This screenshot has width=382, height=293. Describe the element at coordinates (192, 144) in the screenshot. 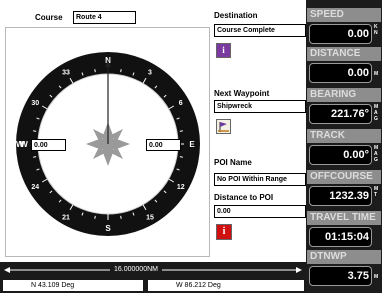

I see `compass-mark-e: E` at that location.